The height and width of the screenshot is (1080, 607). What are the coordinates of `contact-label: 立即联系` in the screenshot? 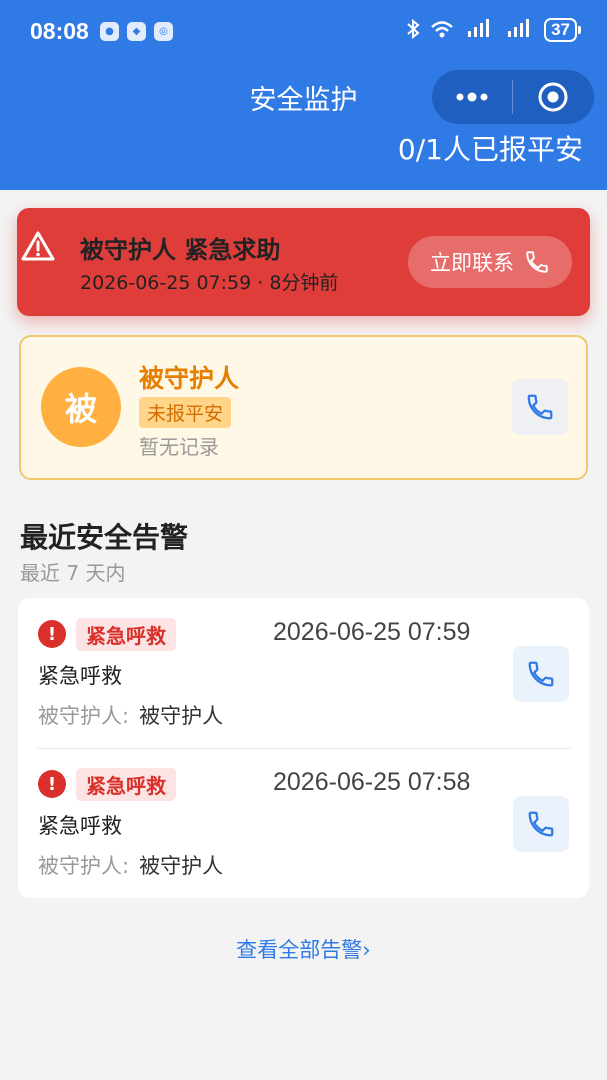 It's located at (472, 263).